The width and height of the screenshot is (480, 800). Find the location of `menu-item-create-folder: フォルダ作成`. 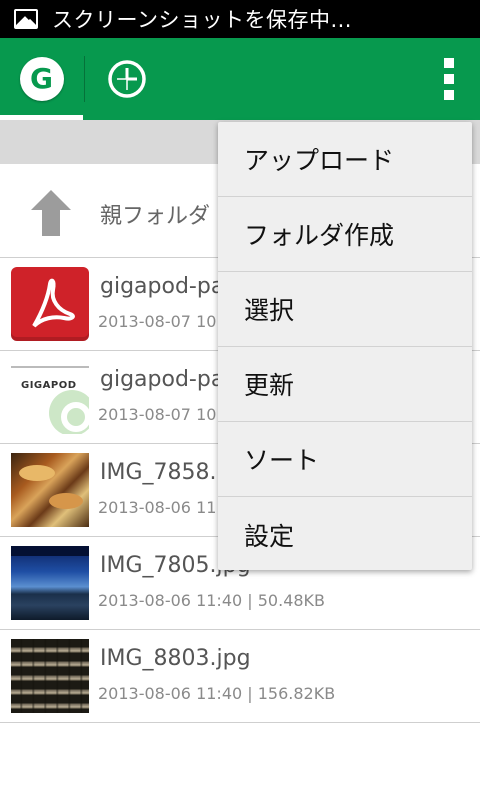

menu-item-create-folder: フォルダ作成 is located at coordinates (345, 234).